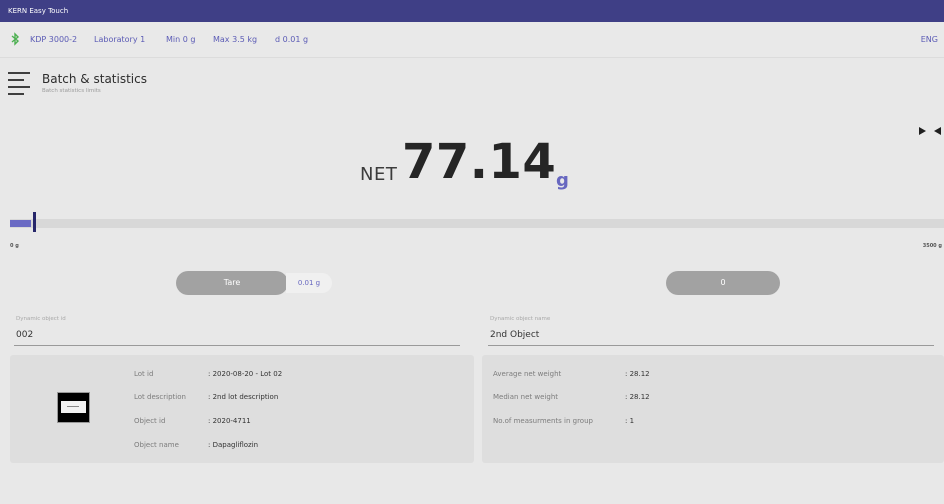 The height and width of the screenshot is (504, 944). I want to click on object-image-icon, so click(73, 407).